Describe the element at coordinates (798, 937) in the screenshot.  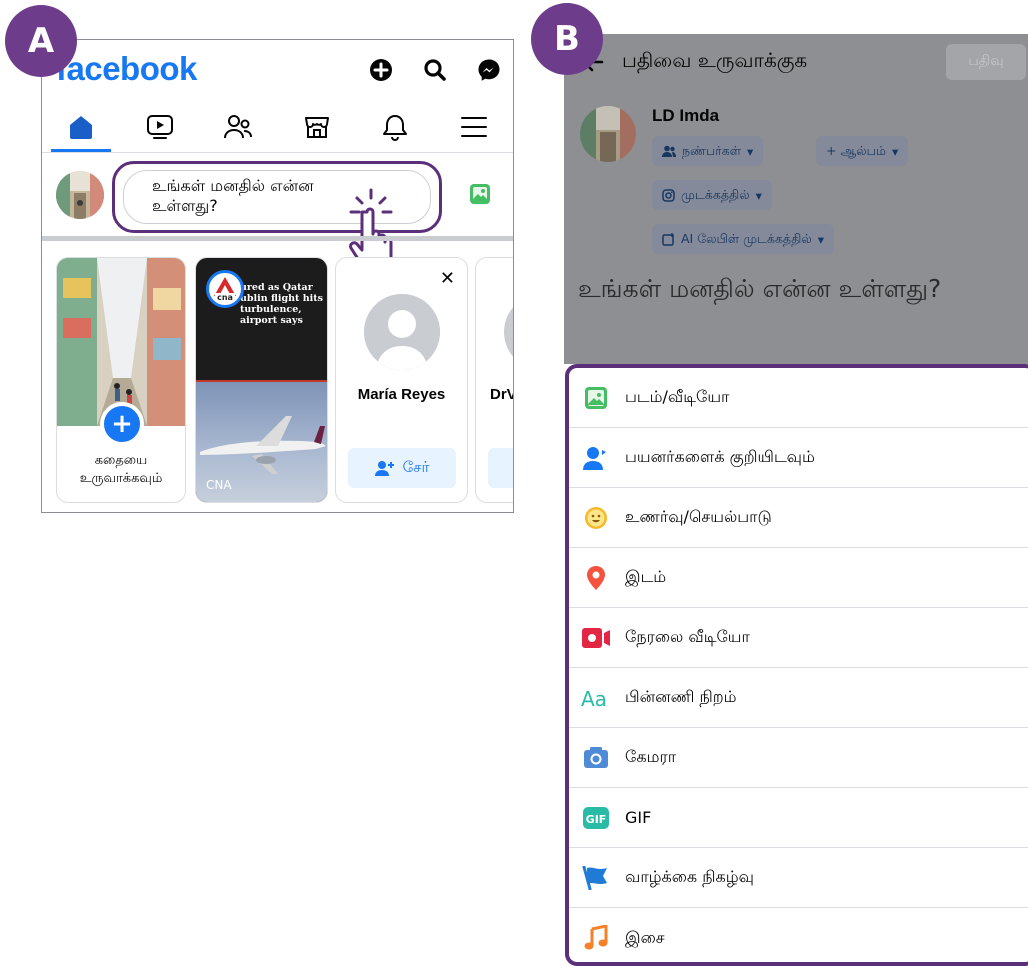
I see `post-option-music: இசை` at that location.